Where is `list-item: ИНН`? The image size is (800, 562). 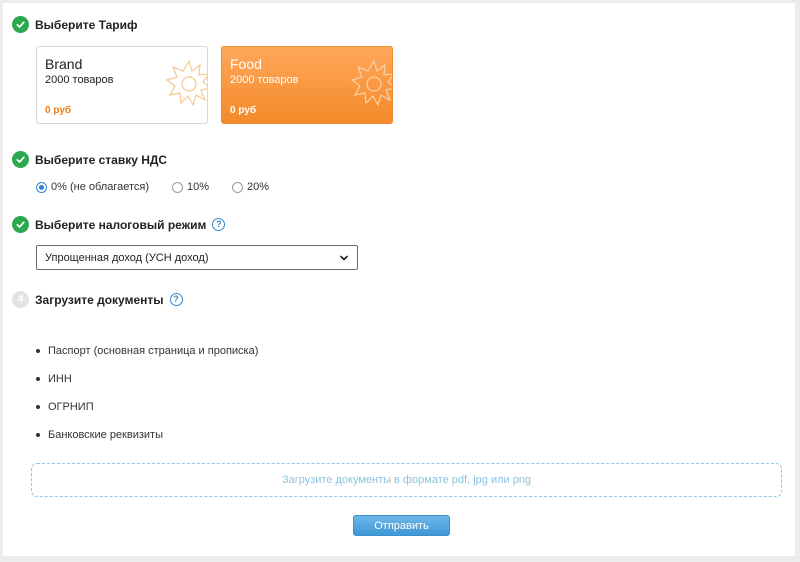 list-item: ИНН is located at coordinates (147, 379).